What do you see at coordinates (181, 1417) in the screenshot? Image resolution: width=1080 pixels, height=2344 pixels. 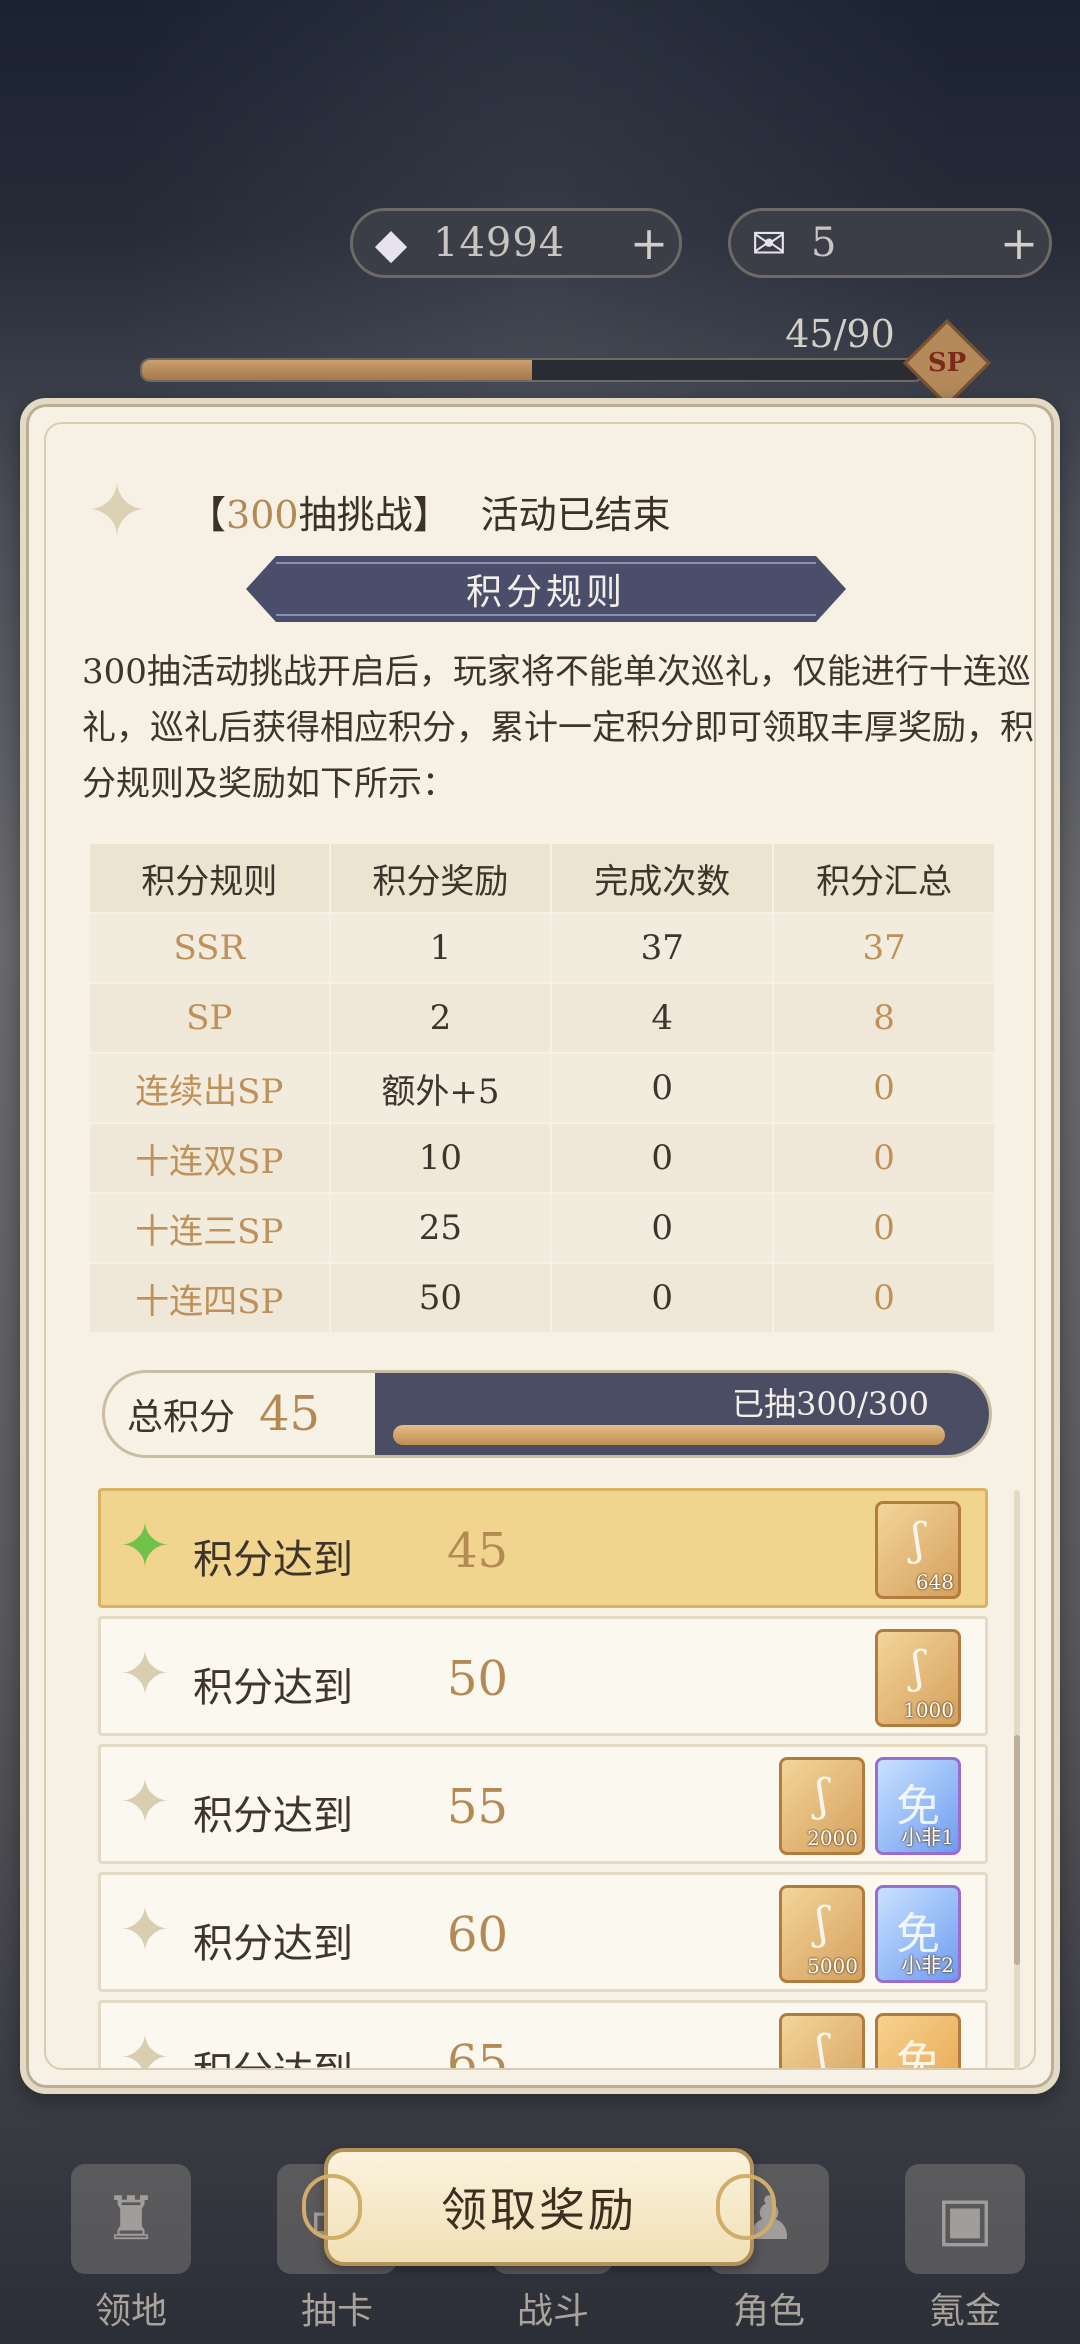 I see `total-points-label: 总积分` at bounding box center [181, 1417].